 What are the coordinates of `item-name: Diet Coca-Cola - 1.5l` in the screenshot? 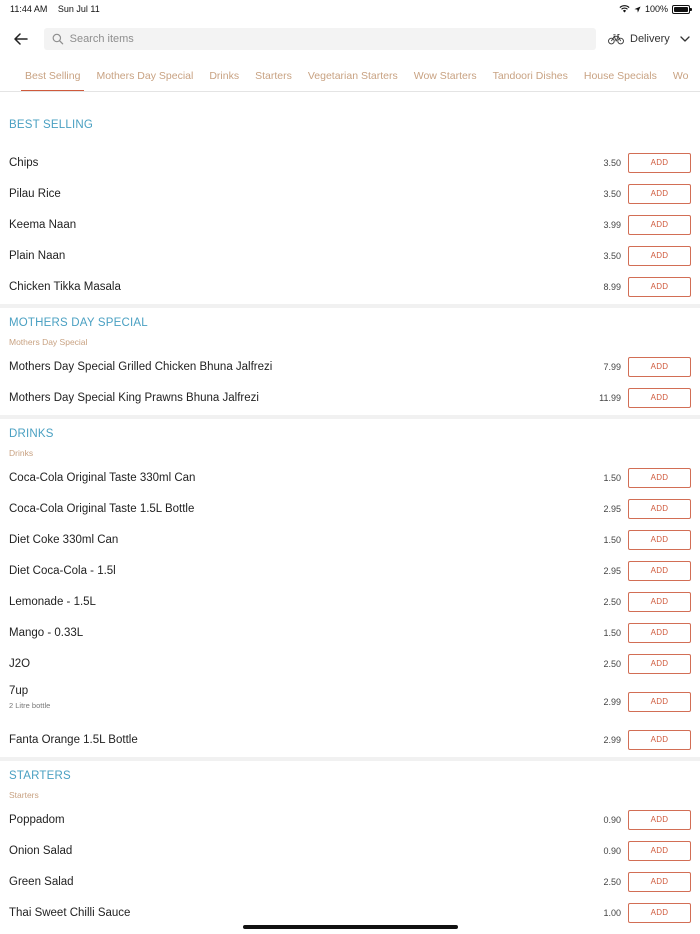 It's located at (62, 570).